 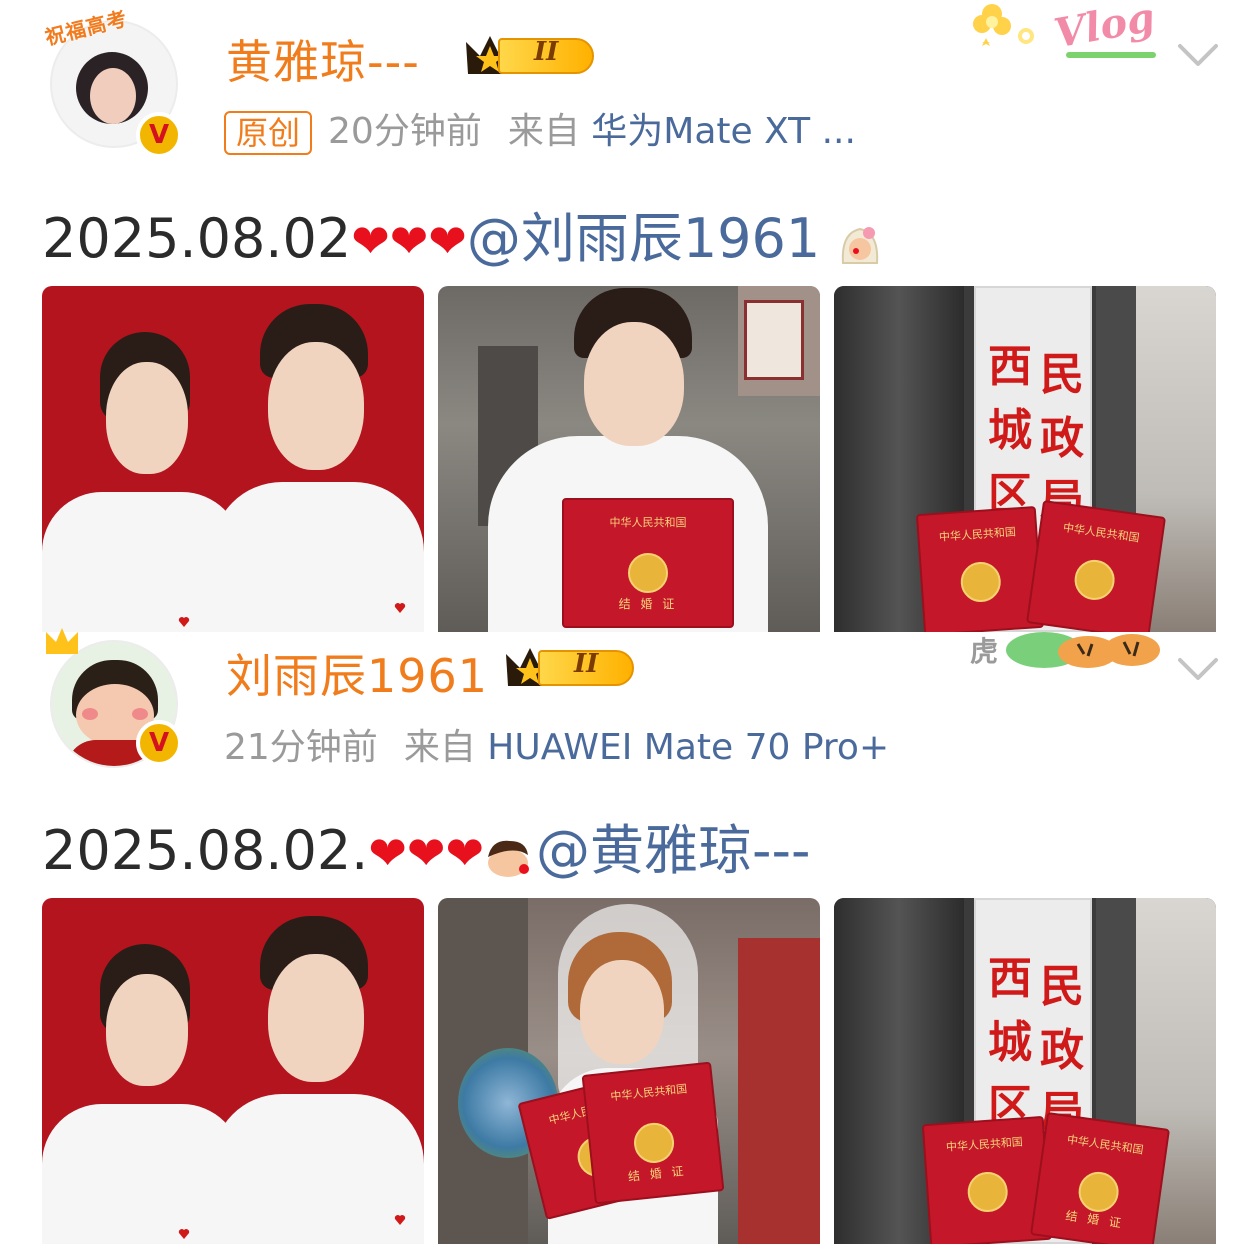 What do you see at coordinates (114, 697) in the screenshot?
I see `avatar: V` at bounding box center [114, 697].